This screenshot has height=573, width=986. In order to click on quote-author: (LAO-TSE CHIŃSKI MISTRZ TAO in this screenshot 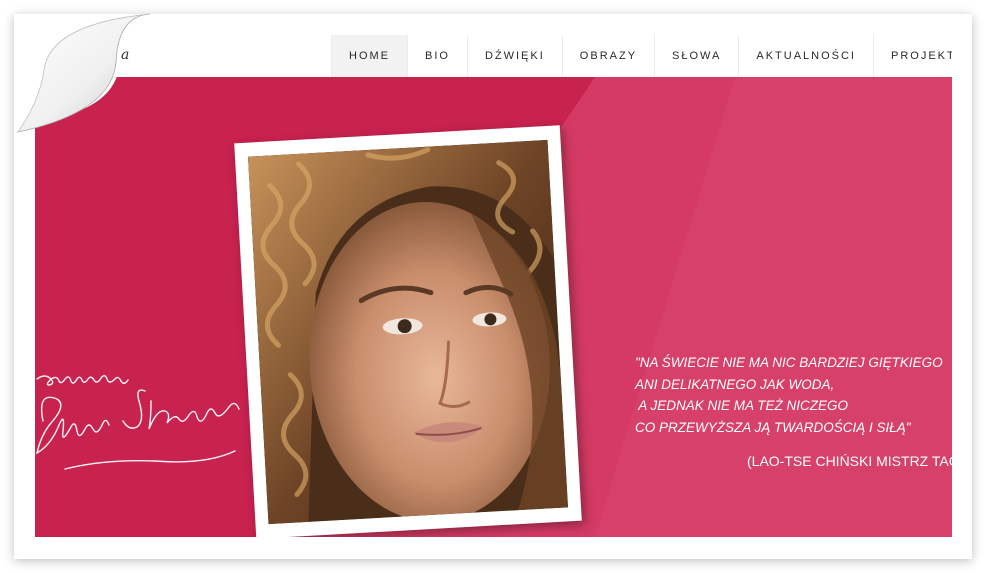, I will do `click(849, 461)`.